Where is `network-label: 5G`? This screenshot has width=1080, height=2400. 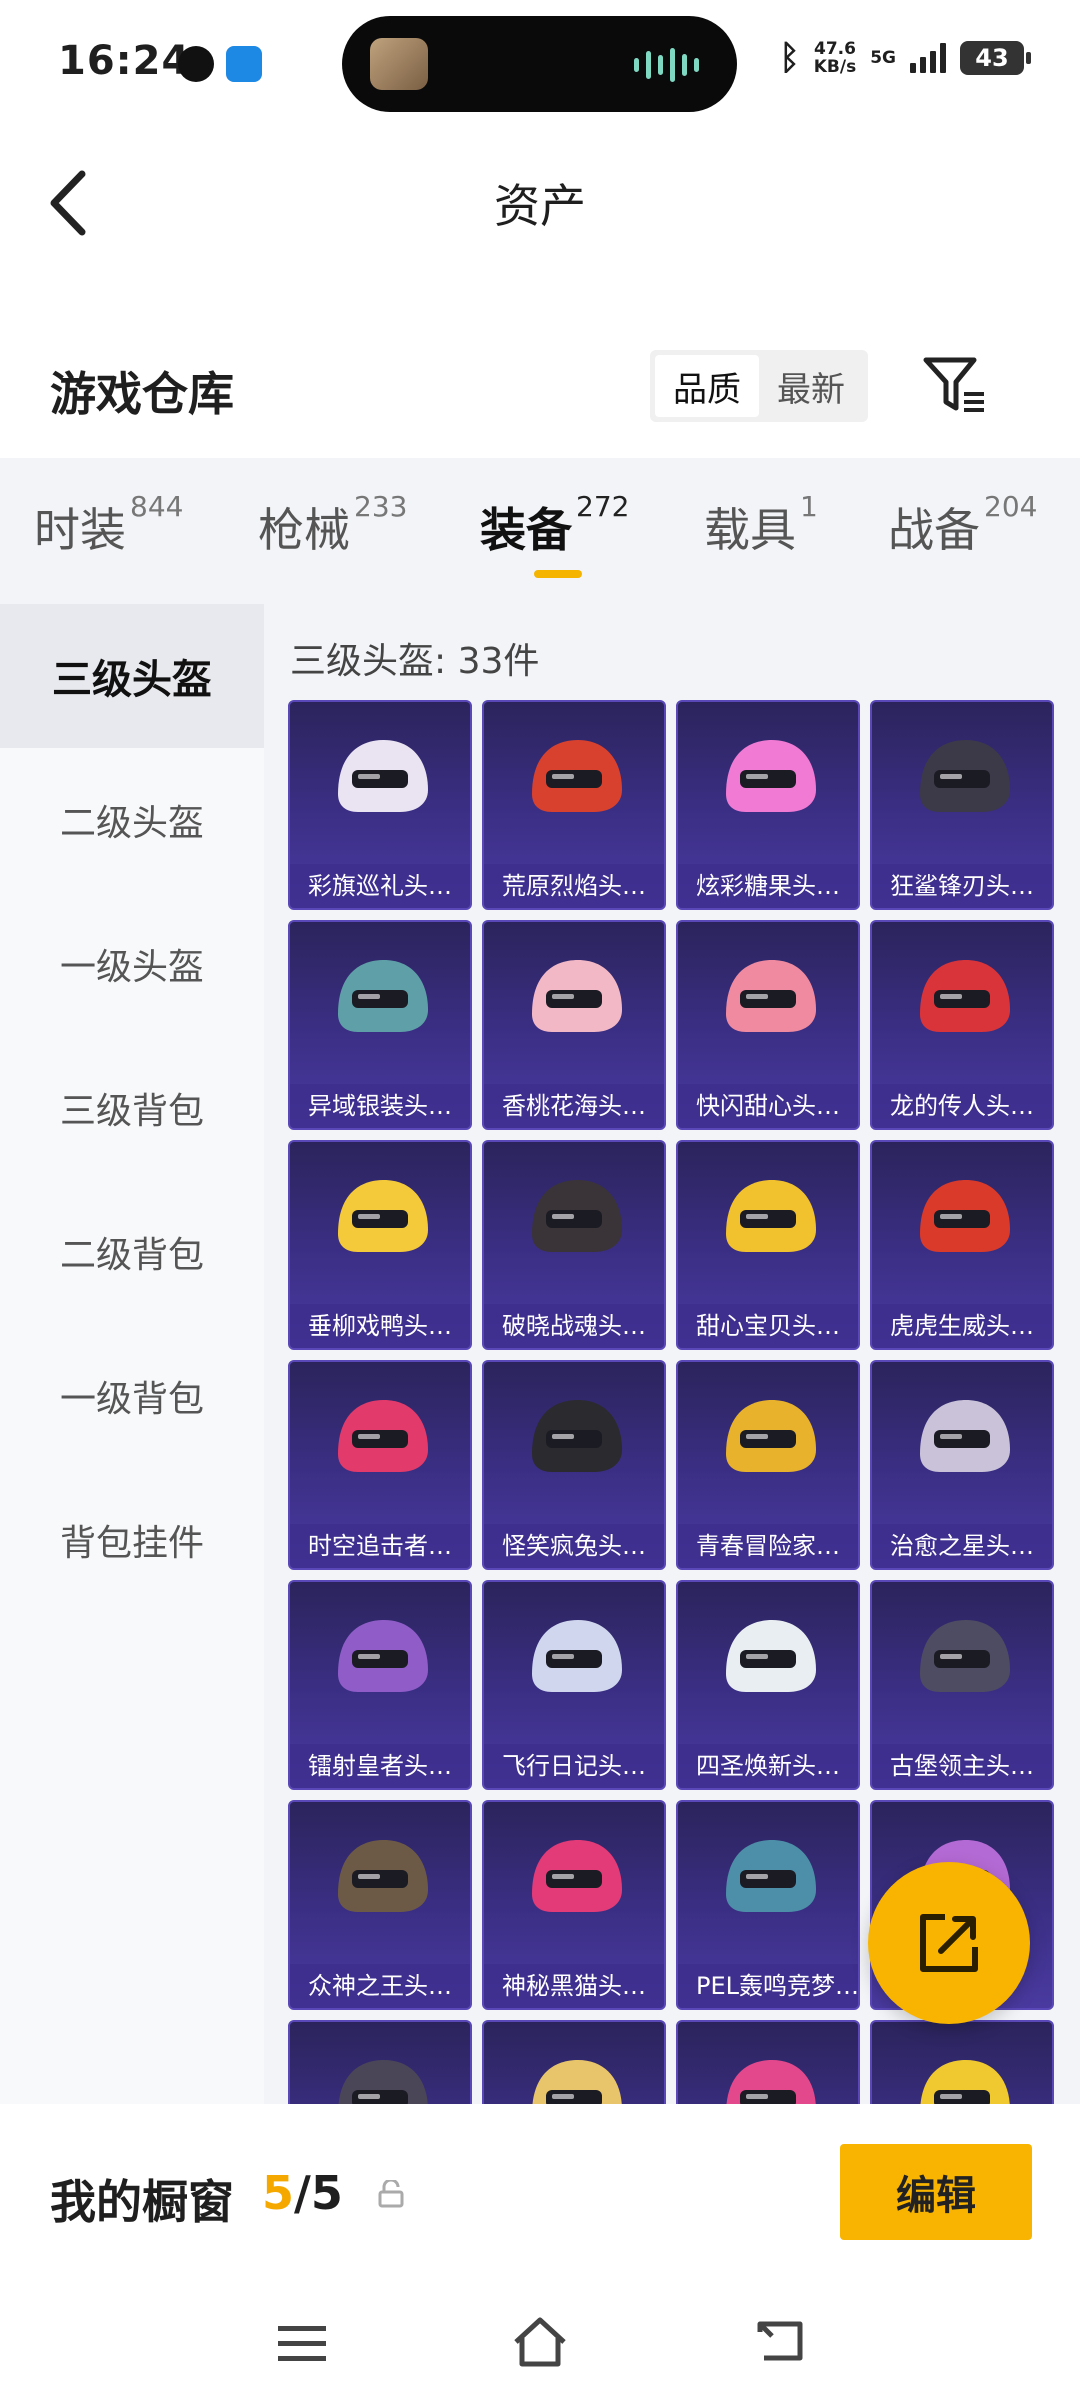 network-label: 5G is located at coordinates (883, 58).